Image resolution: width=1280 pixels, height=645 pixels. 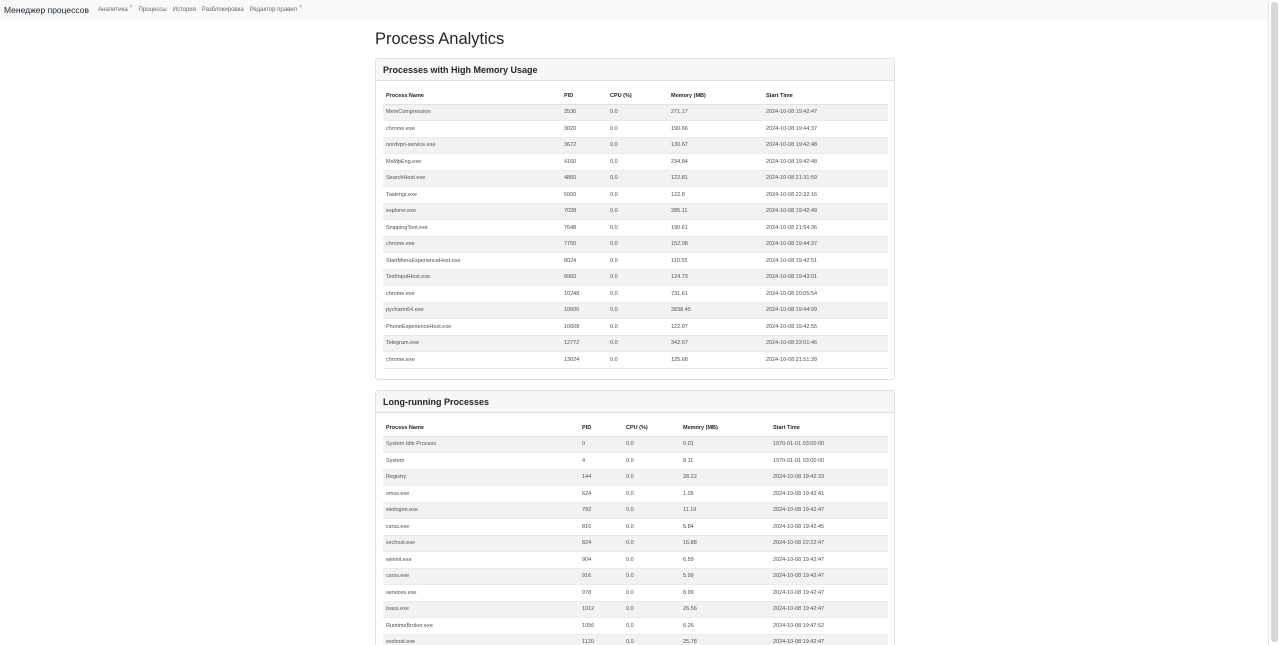 What do you see at coordinates (584, 112) in the screenshot?
I see `table-cell: 2536` at bounding box center [584, 112].